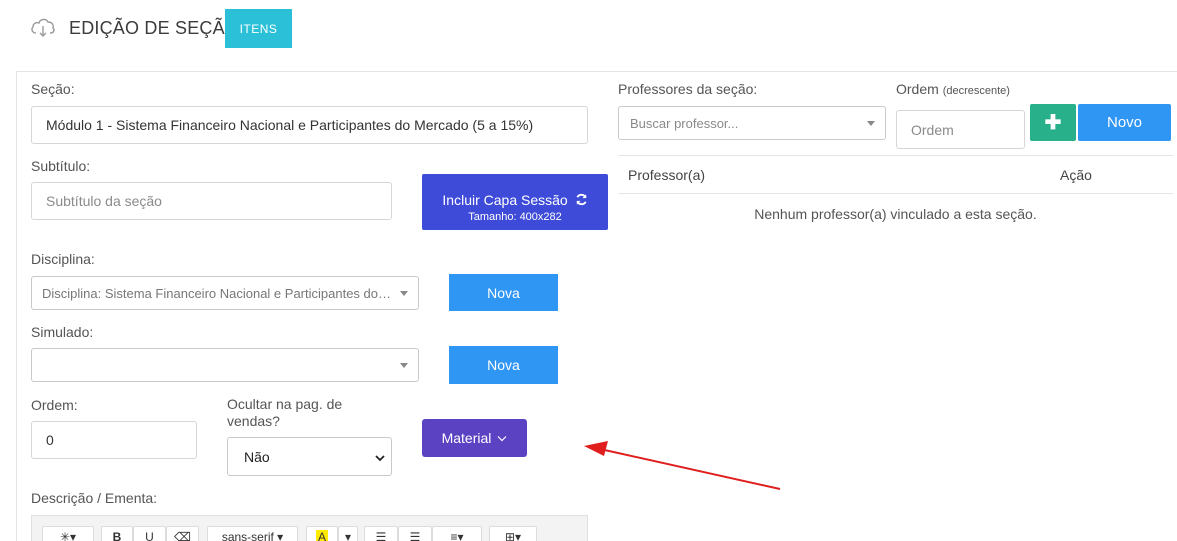  What do you see at coordinates (117, 533) in the screenshot?
I see `bold-icon: B` at bounding box center [117, 533].